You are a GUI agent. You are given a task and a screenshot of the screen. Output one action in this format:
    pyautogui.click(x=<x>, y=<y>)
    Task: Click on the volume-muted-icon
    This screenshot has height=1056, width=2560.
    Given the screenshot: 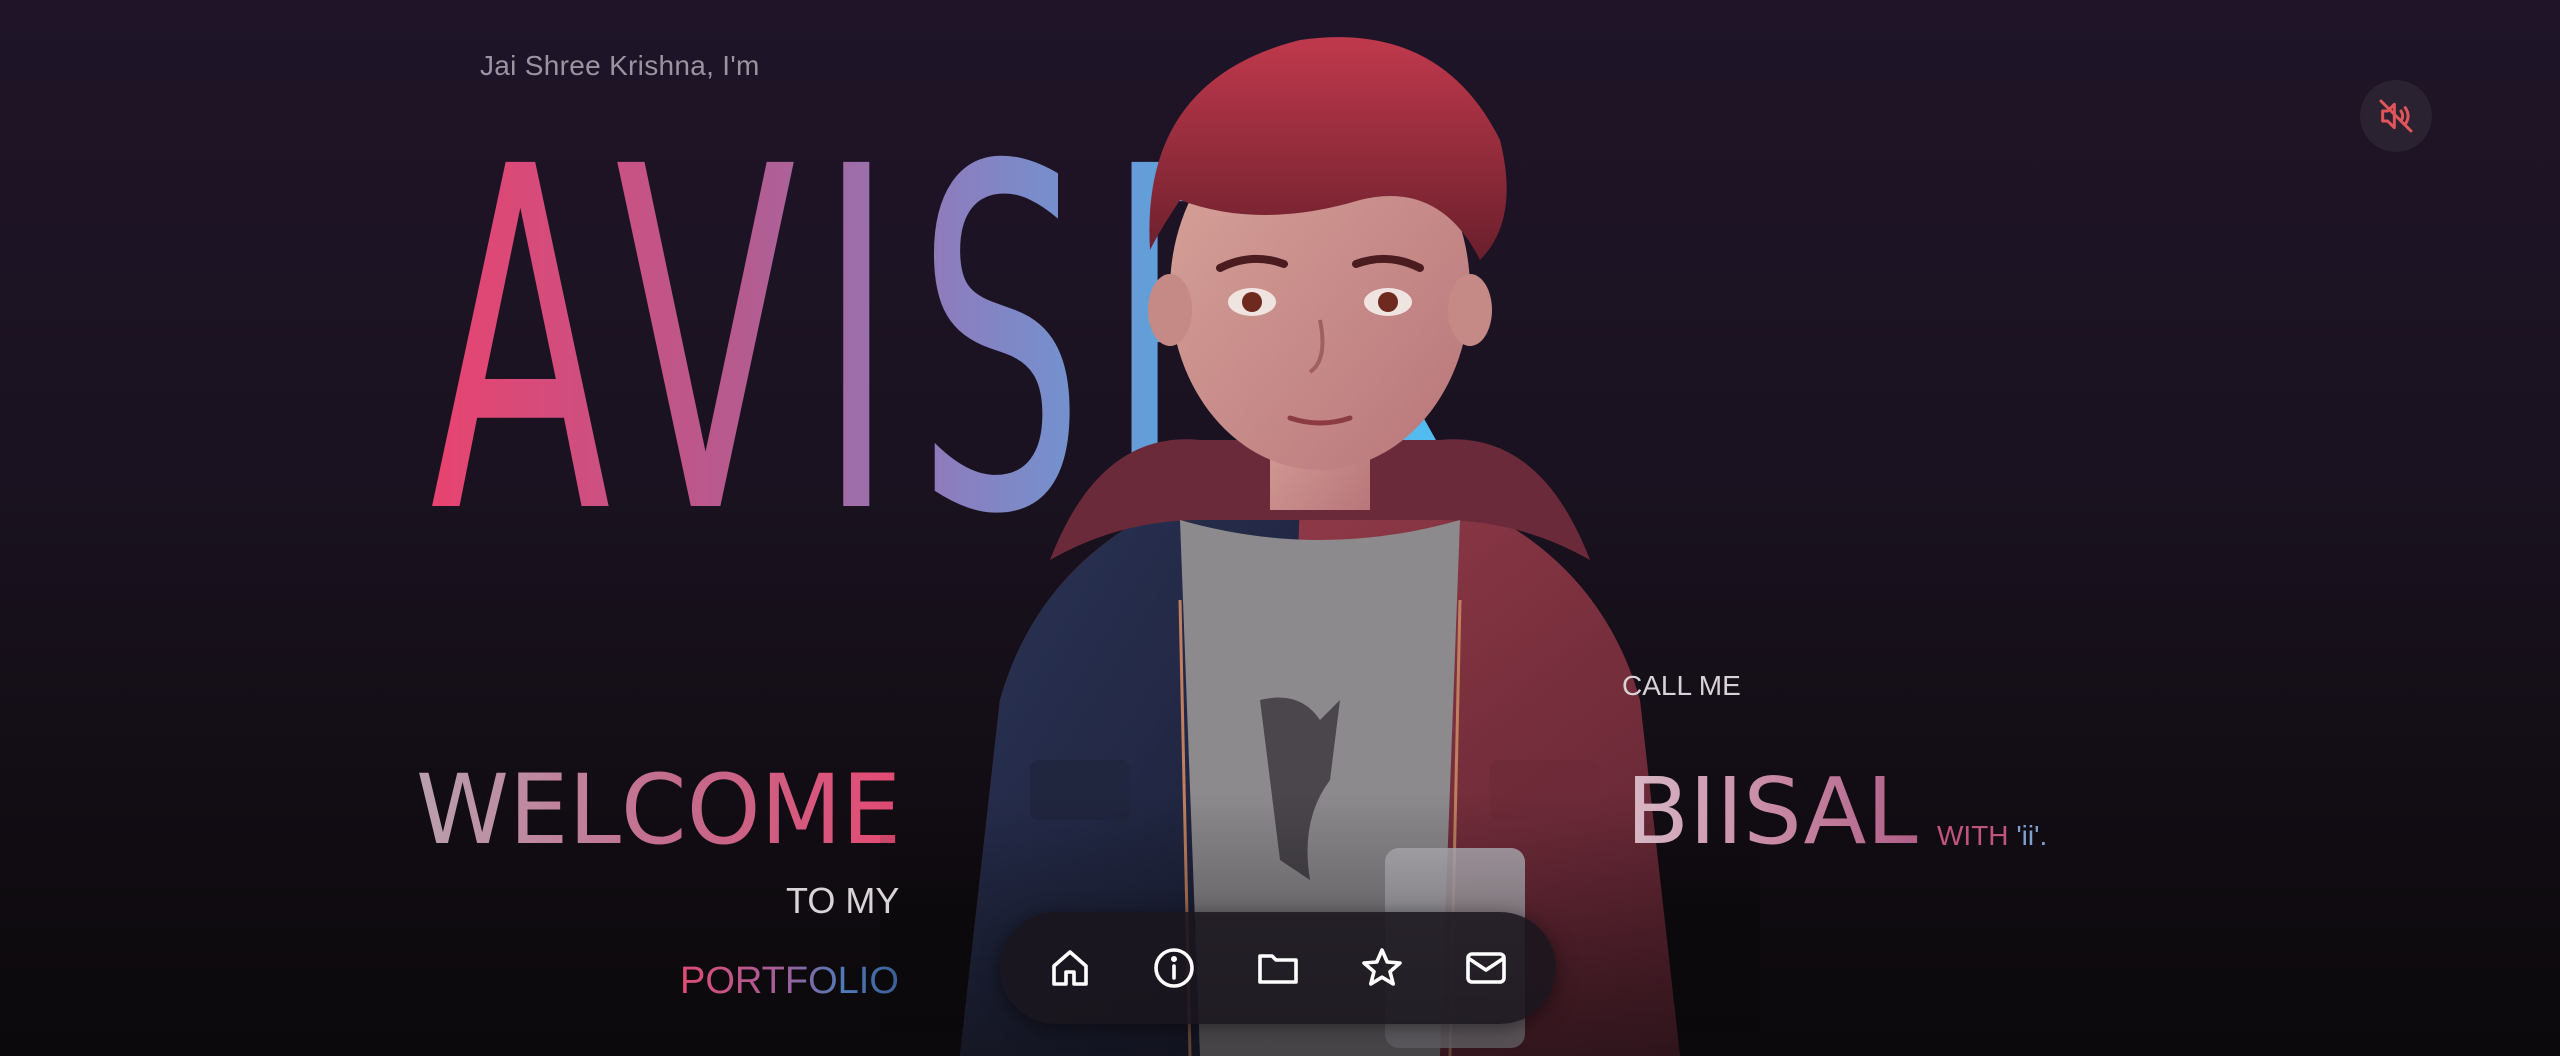 What is the action you would take?
    pyautogui.click(x=2396, y=116)
    